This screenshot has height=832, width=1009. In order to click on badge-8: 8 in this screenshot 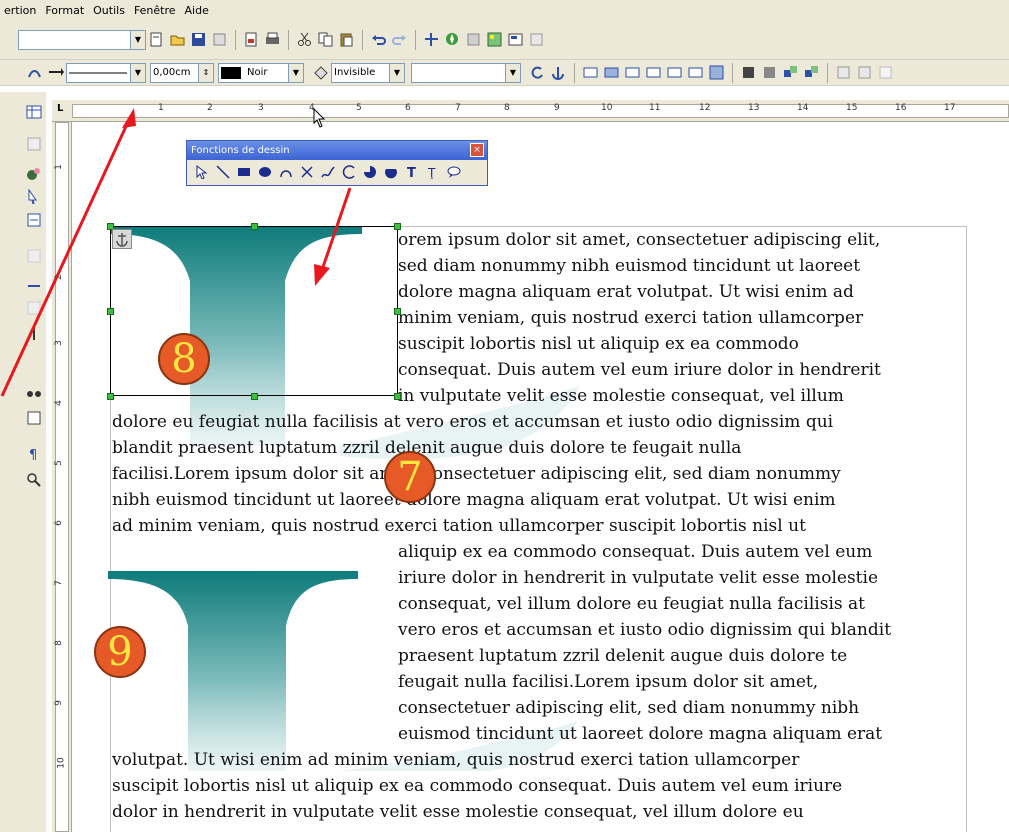, I will do `click(184, 359)`.